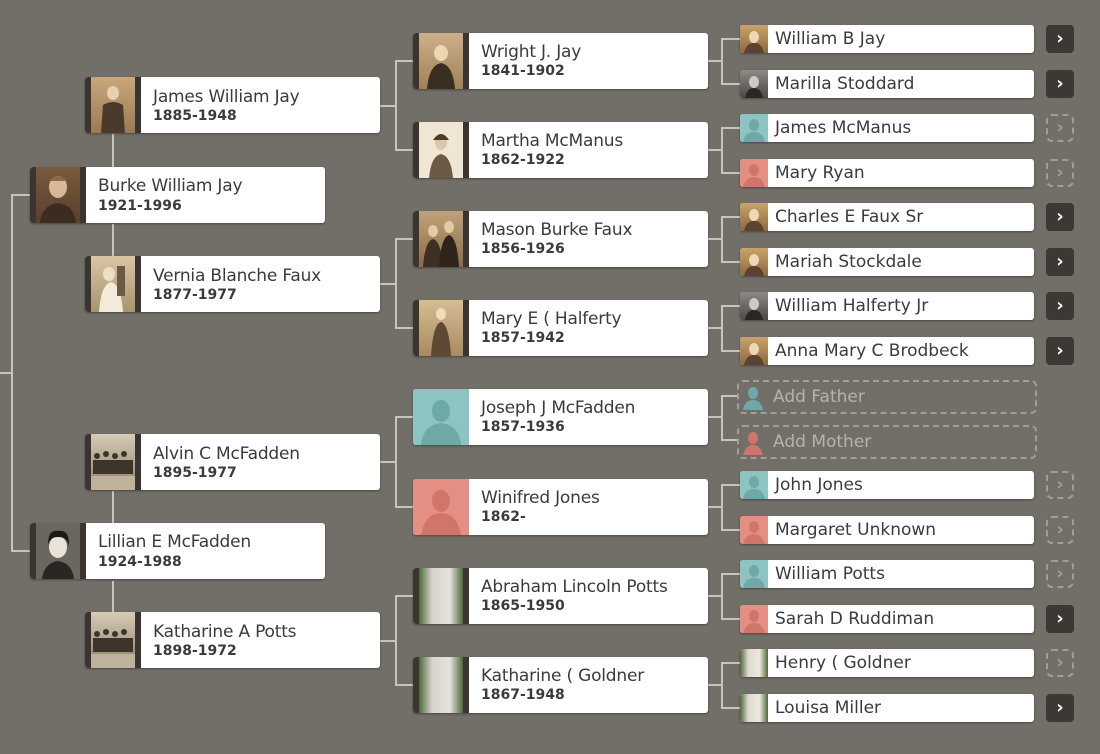  What do you see at coordinates (177, 195) in the screenshot?
I see `person-card-root: Burke William Jay 1921-1996` at bounding box center [177, 195].